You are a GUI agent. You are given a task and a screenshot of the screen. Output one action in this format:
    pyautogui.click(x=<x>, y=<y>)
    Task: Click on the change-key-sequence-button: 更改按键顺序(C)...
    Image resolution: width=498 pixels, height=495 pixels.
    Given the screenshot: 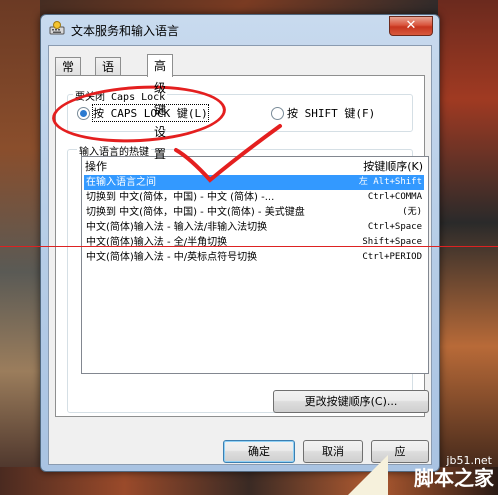 What is the action you would take?
    pyautogui.click(x=351, y=401)
    